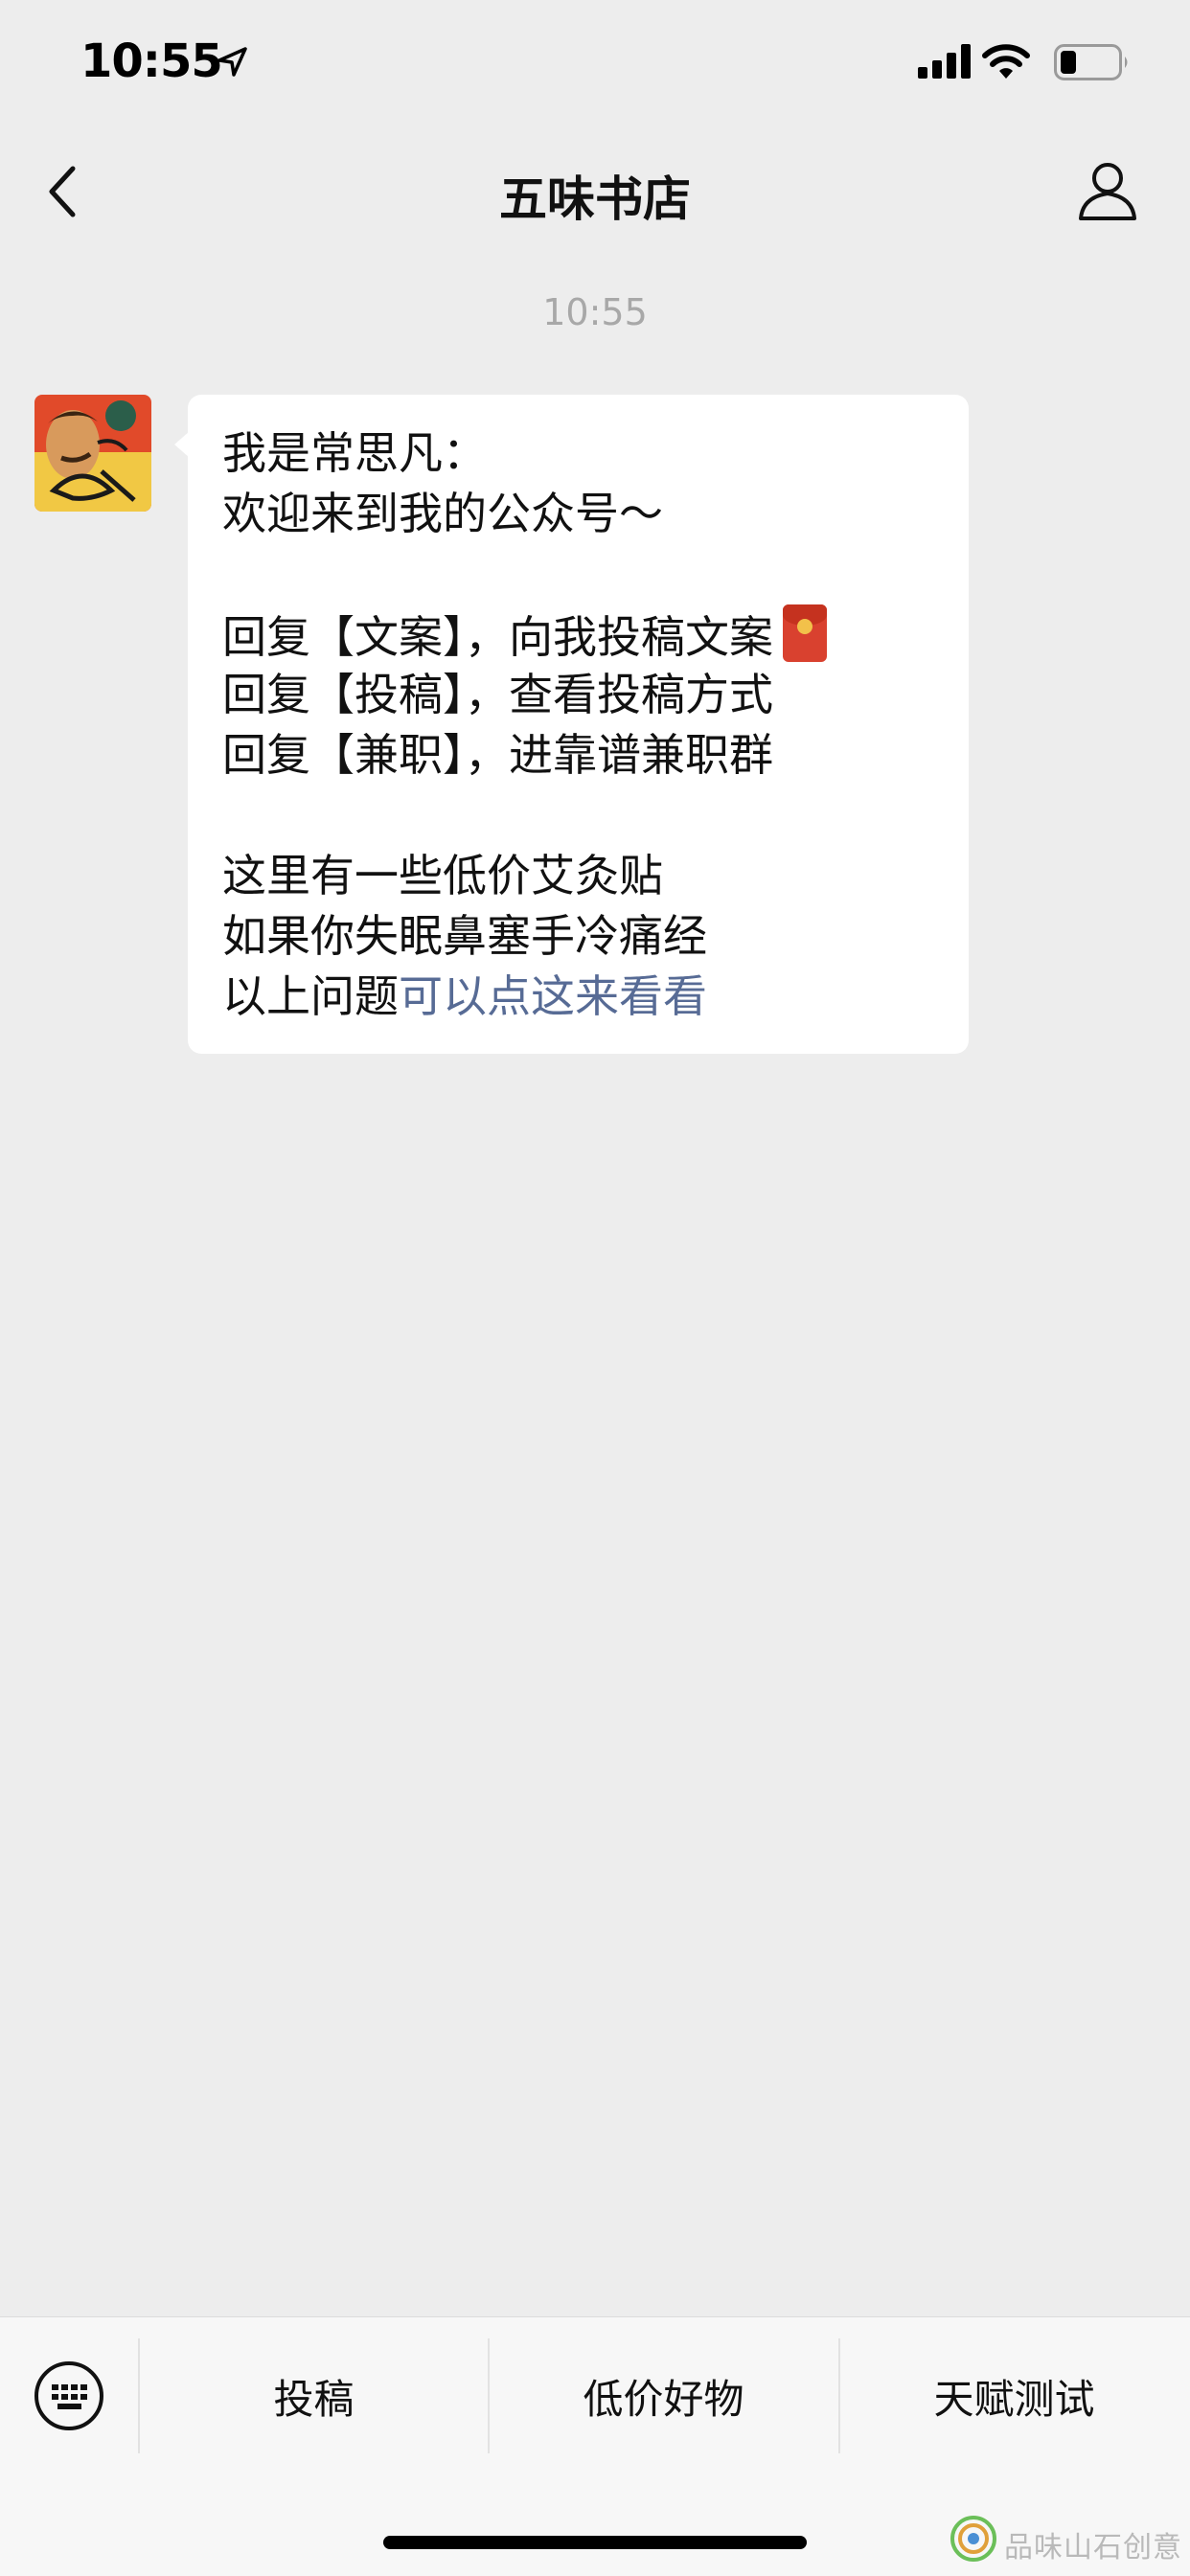  I want to click on message-line: 回复【兼职】，进靠谱兼职群, so click(498, 755).